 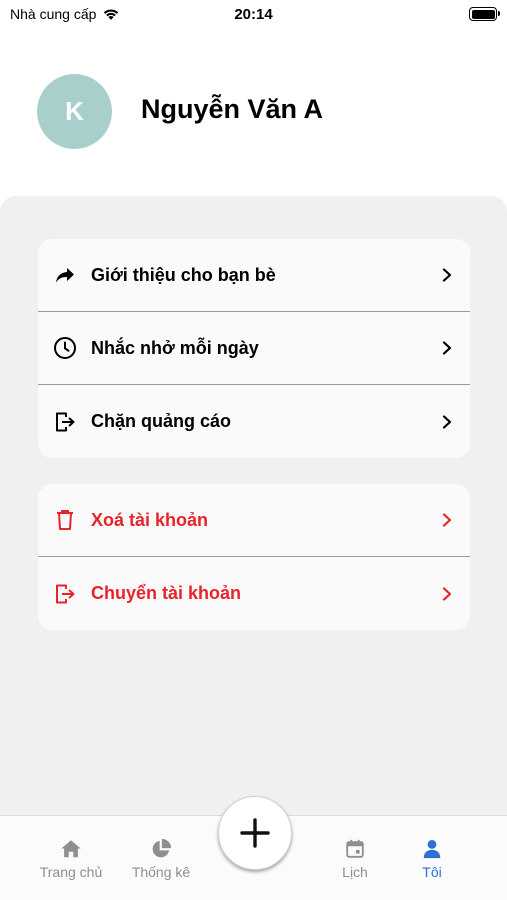 I want to click on status-time: 20:14, so click(x=253, y=14).